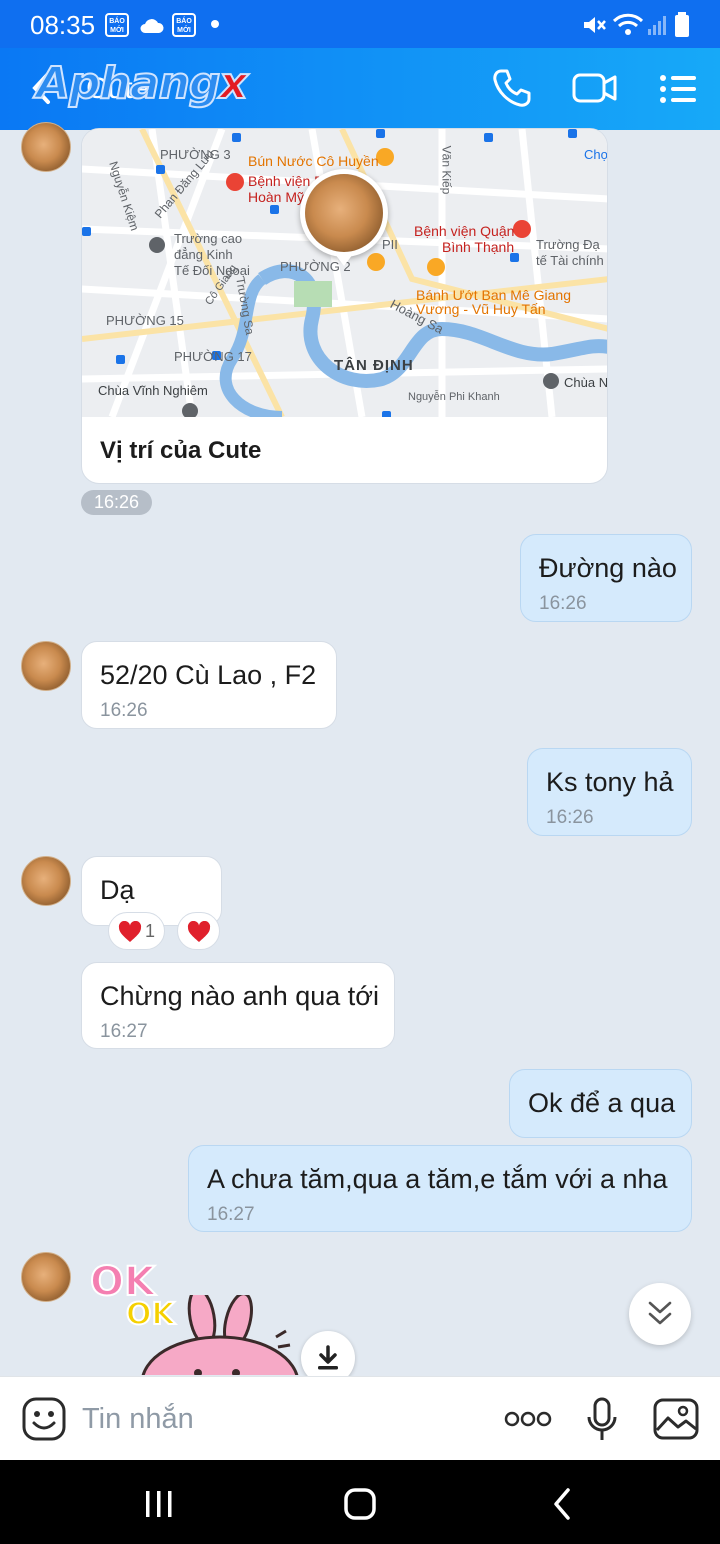 The width and height of the screenshot is (720, 1544). Describe the element at coordinates (152, 26) in the screenshot. I see `cloud-icon` at that location.